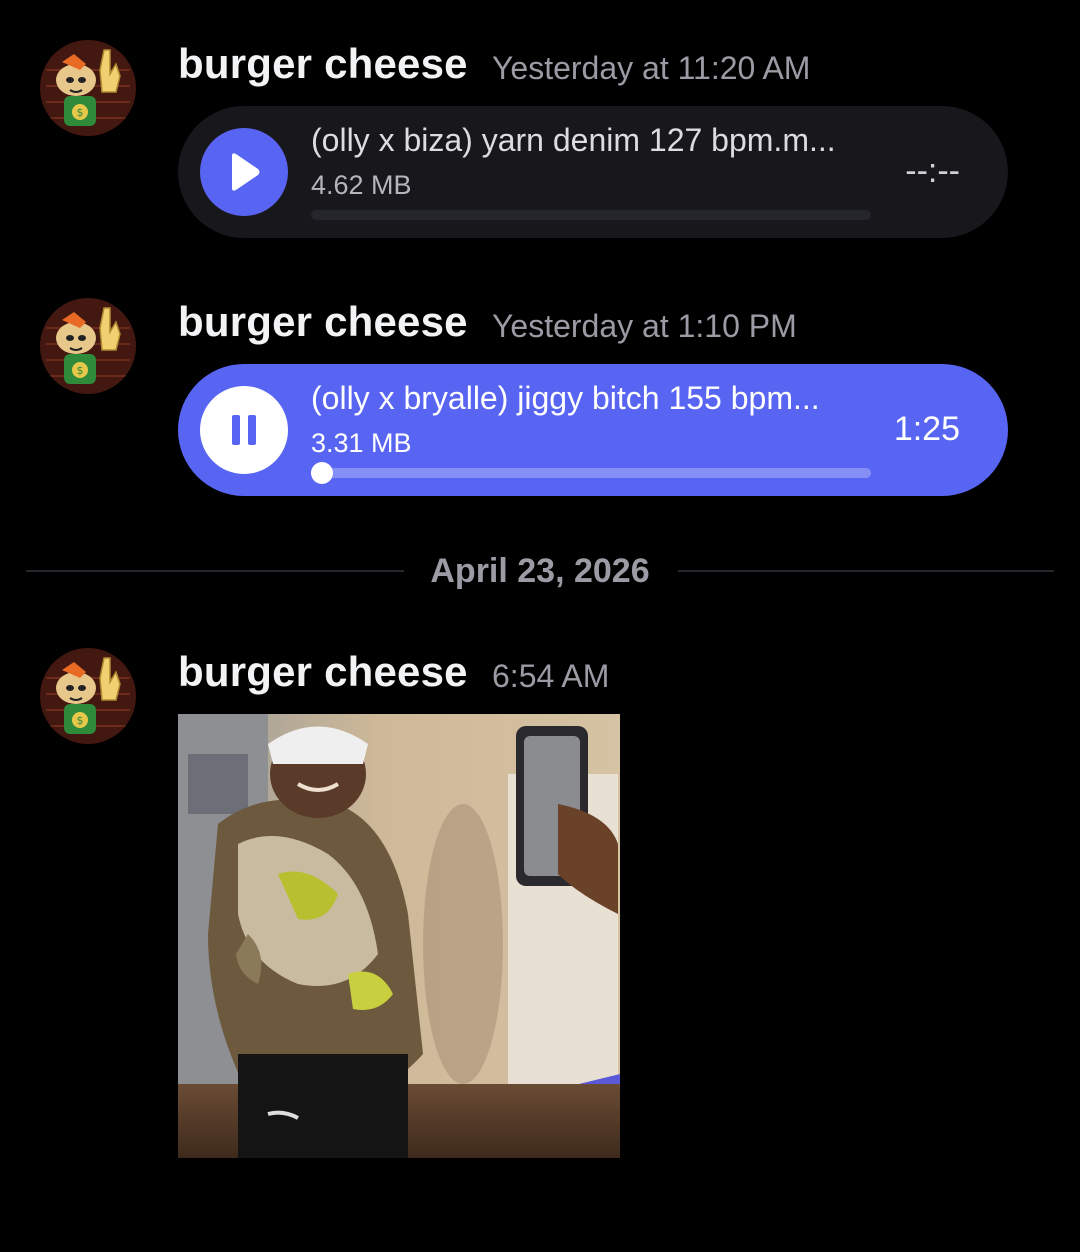  I want to click on avatar: $, so click(88, 696).